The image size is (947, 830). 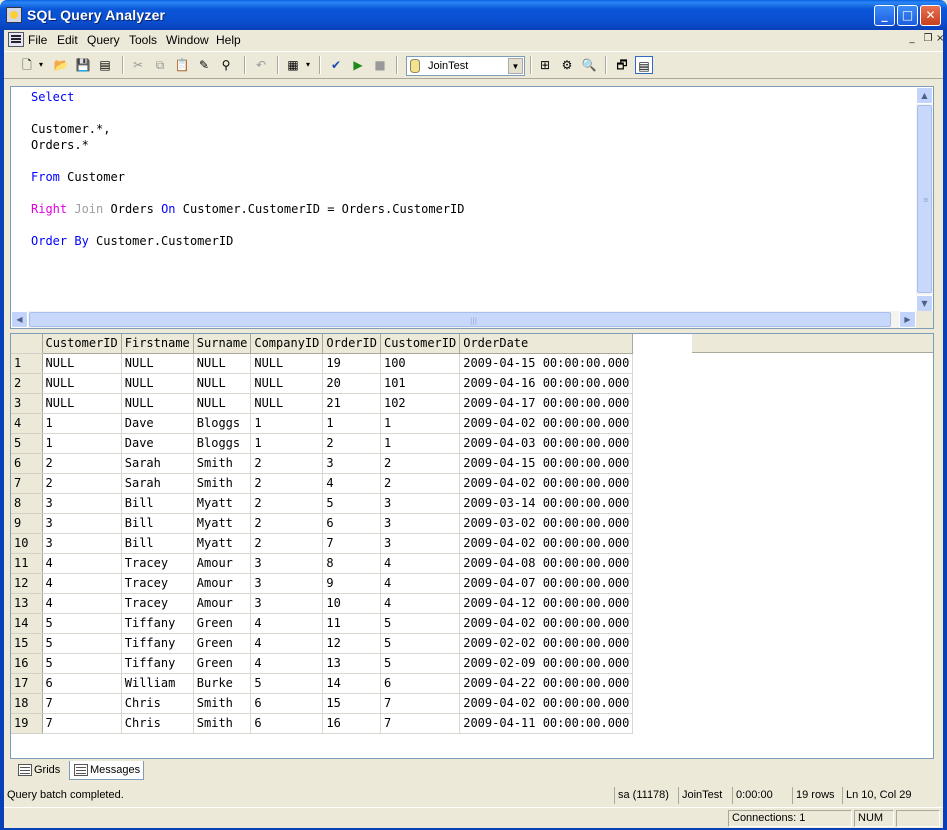 I want to click on scroll-left-icon: ◀, so click(x=19, y=319).